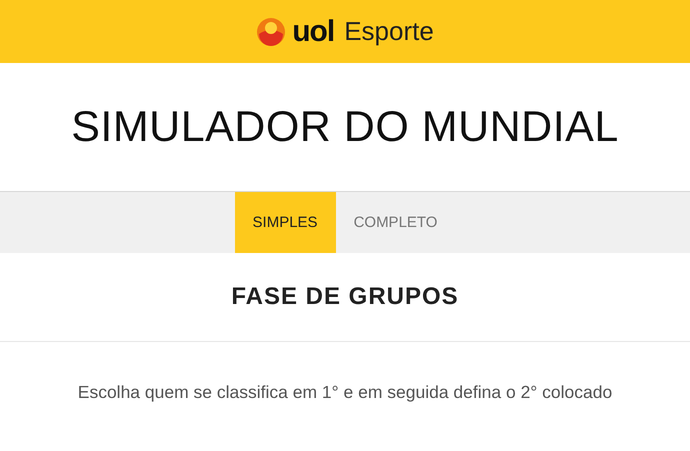 Image resolution: width=690 pixels, height=451 pixels. I want to click on tab: SIMPLES, so click(285, 222).